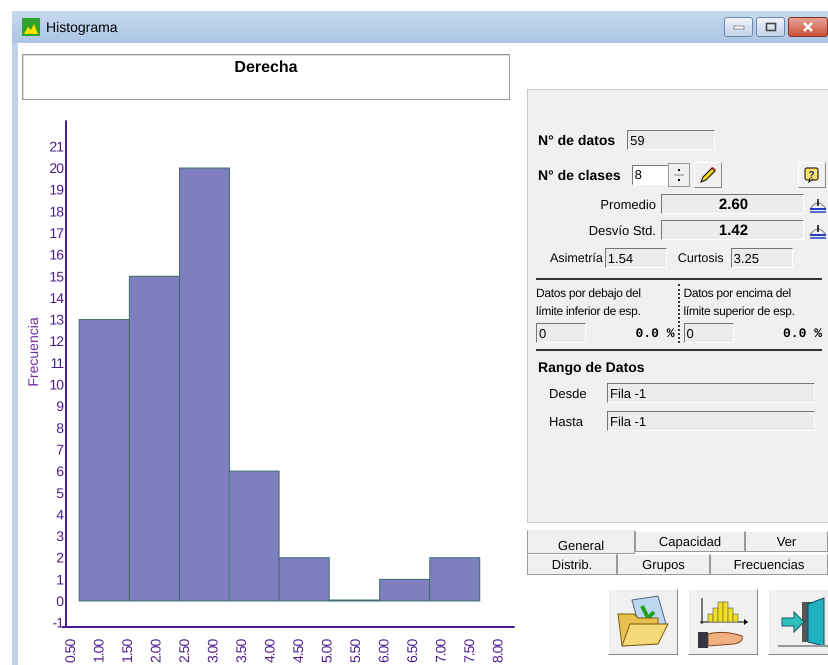  Describe the element at coordinates (184, 651) in the screenshot. I see `x-tick-label: 2.50` at that location.